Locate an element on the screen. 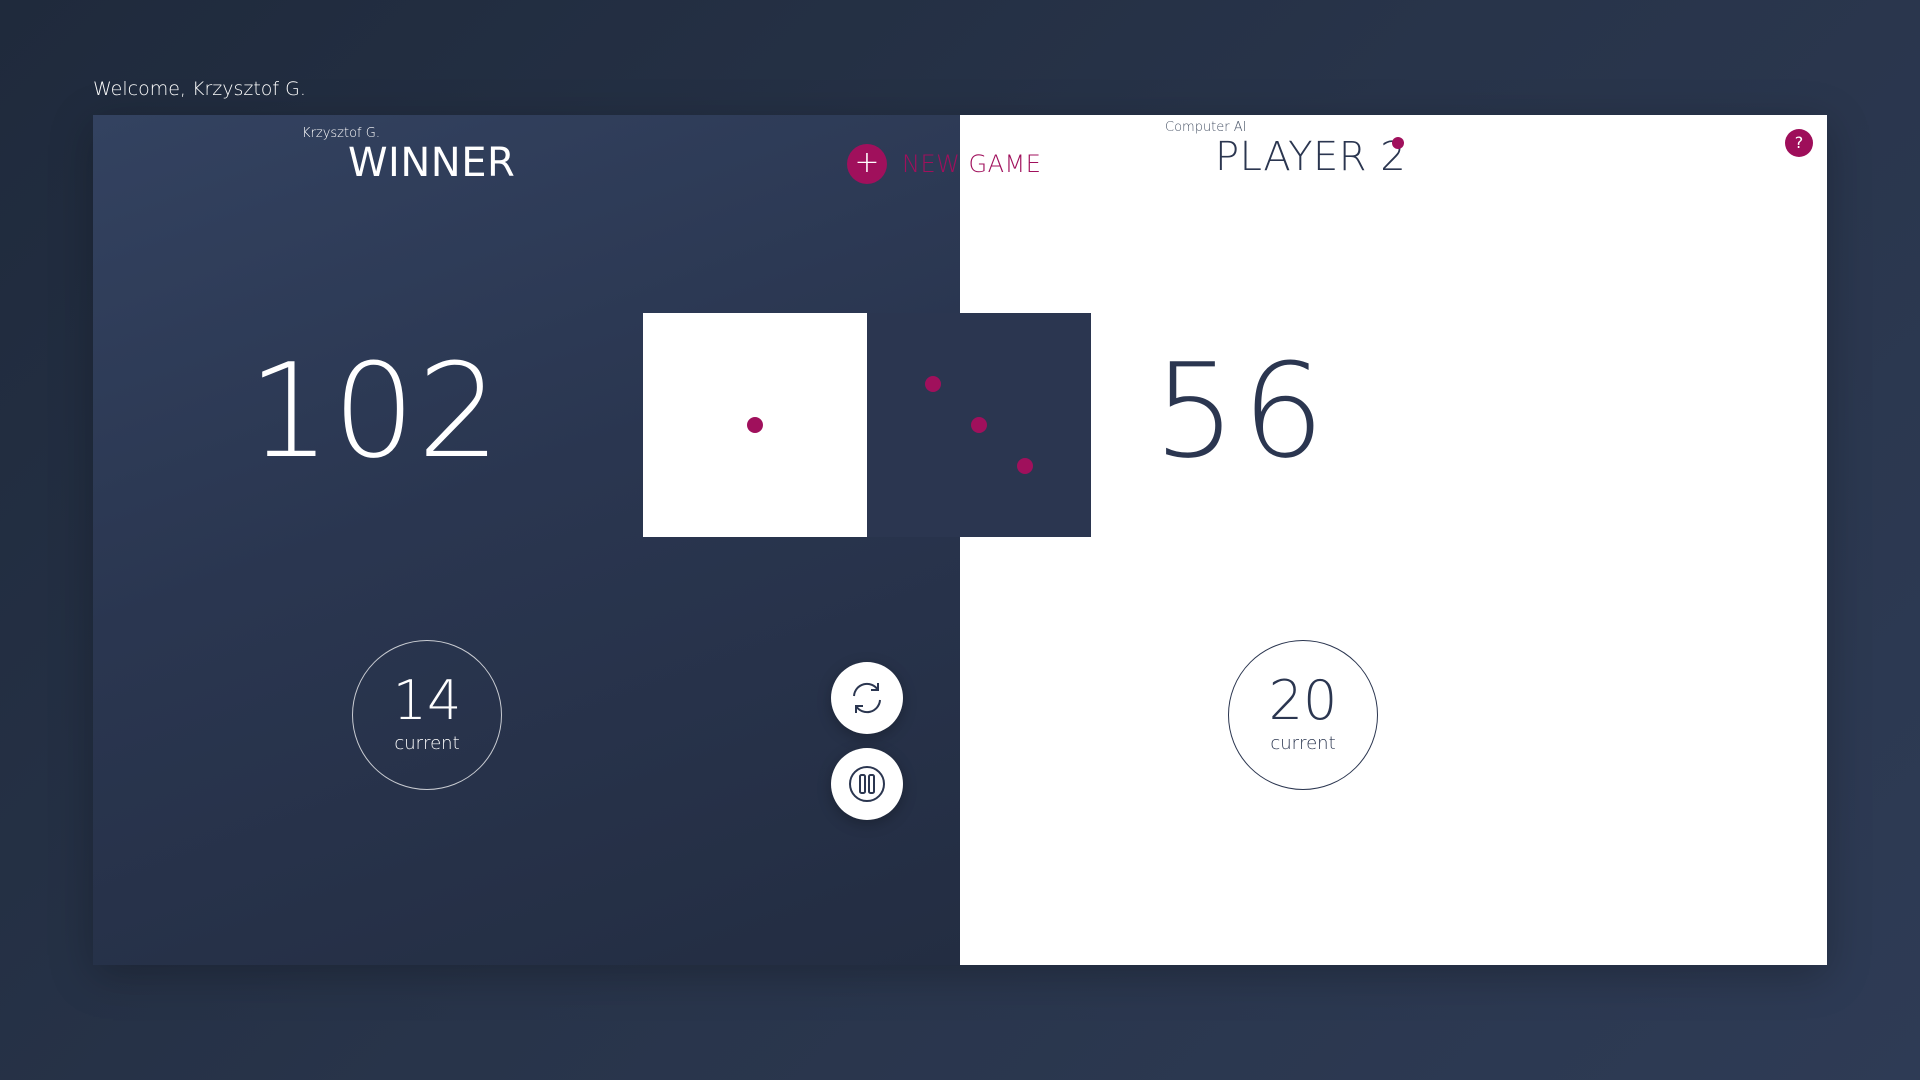 The image size is (1920, 1080). new-game-button: + NEW GAME is located at coordinates (944, 164).